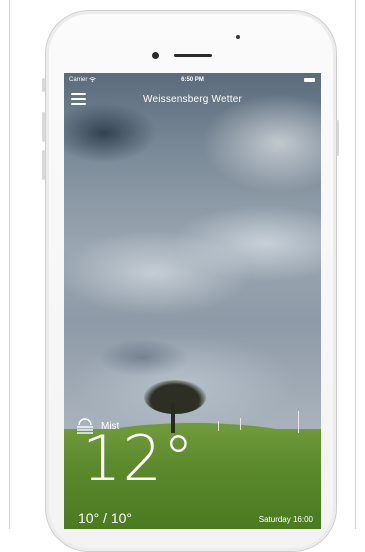 This screenshot has width=365, height=552. Describe the element at coordinates (138, 458) in the screenshot. I see `current-temperature: 12°` at that location.